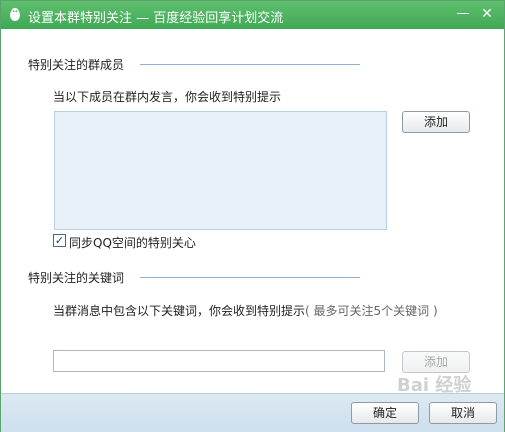  Describe the element at coordinates (156, 18) in the screenshot. I see `window-title: 设置本群特别关注 — 百度经验回享计划交流` at that location.